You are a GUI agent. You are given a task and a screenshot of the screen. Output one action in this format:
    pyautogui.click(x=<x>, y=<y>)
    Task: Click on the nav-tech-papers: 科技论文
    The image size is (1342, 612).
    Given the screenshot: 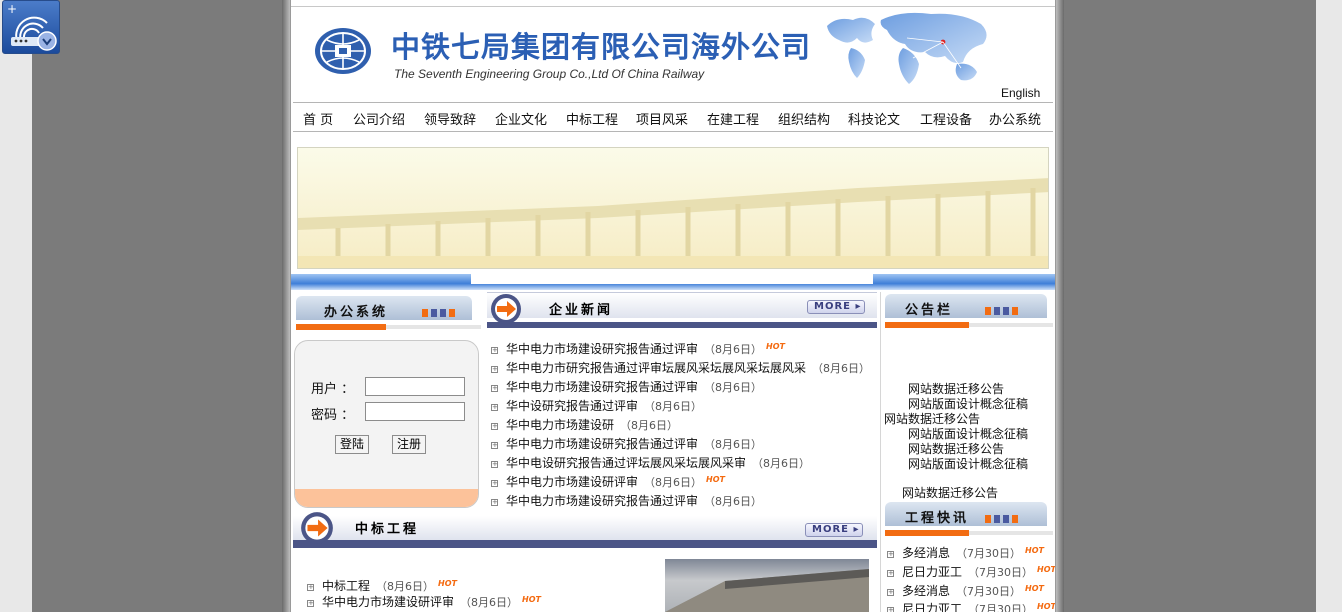 What is the action you would take?
    pyautogui.click(x=874, y=118)
    